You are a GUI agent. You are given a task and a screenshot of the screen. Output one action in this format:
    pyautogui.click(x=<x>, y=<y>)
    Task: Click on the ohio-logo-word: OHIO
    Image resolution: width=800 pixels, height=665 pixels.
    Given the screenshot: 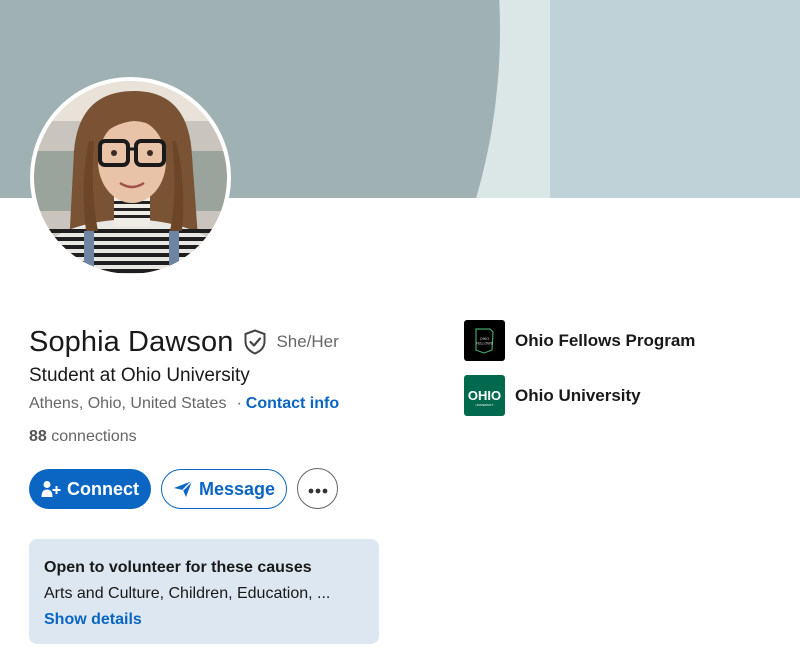 What is the action you would take?
    pyautogui.click(x=484, y=395)
    